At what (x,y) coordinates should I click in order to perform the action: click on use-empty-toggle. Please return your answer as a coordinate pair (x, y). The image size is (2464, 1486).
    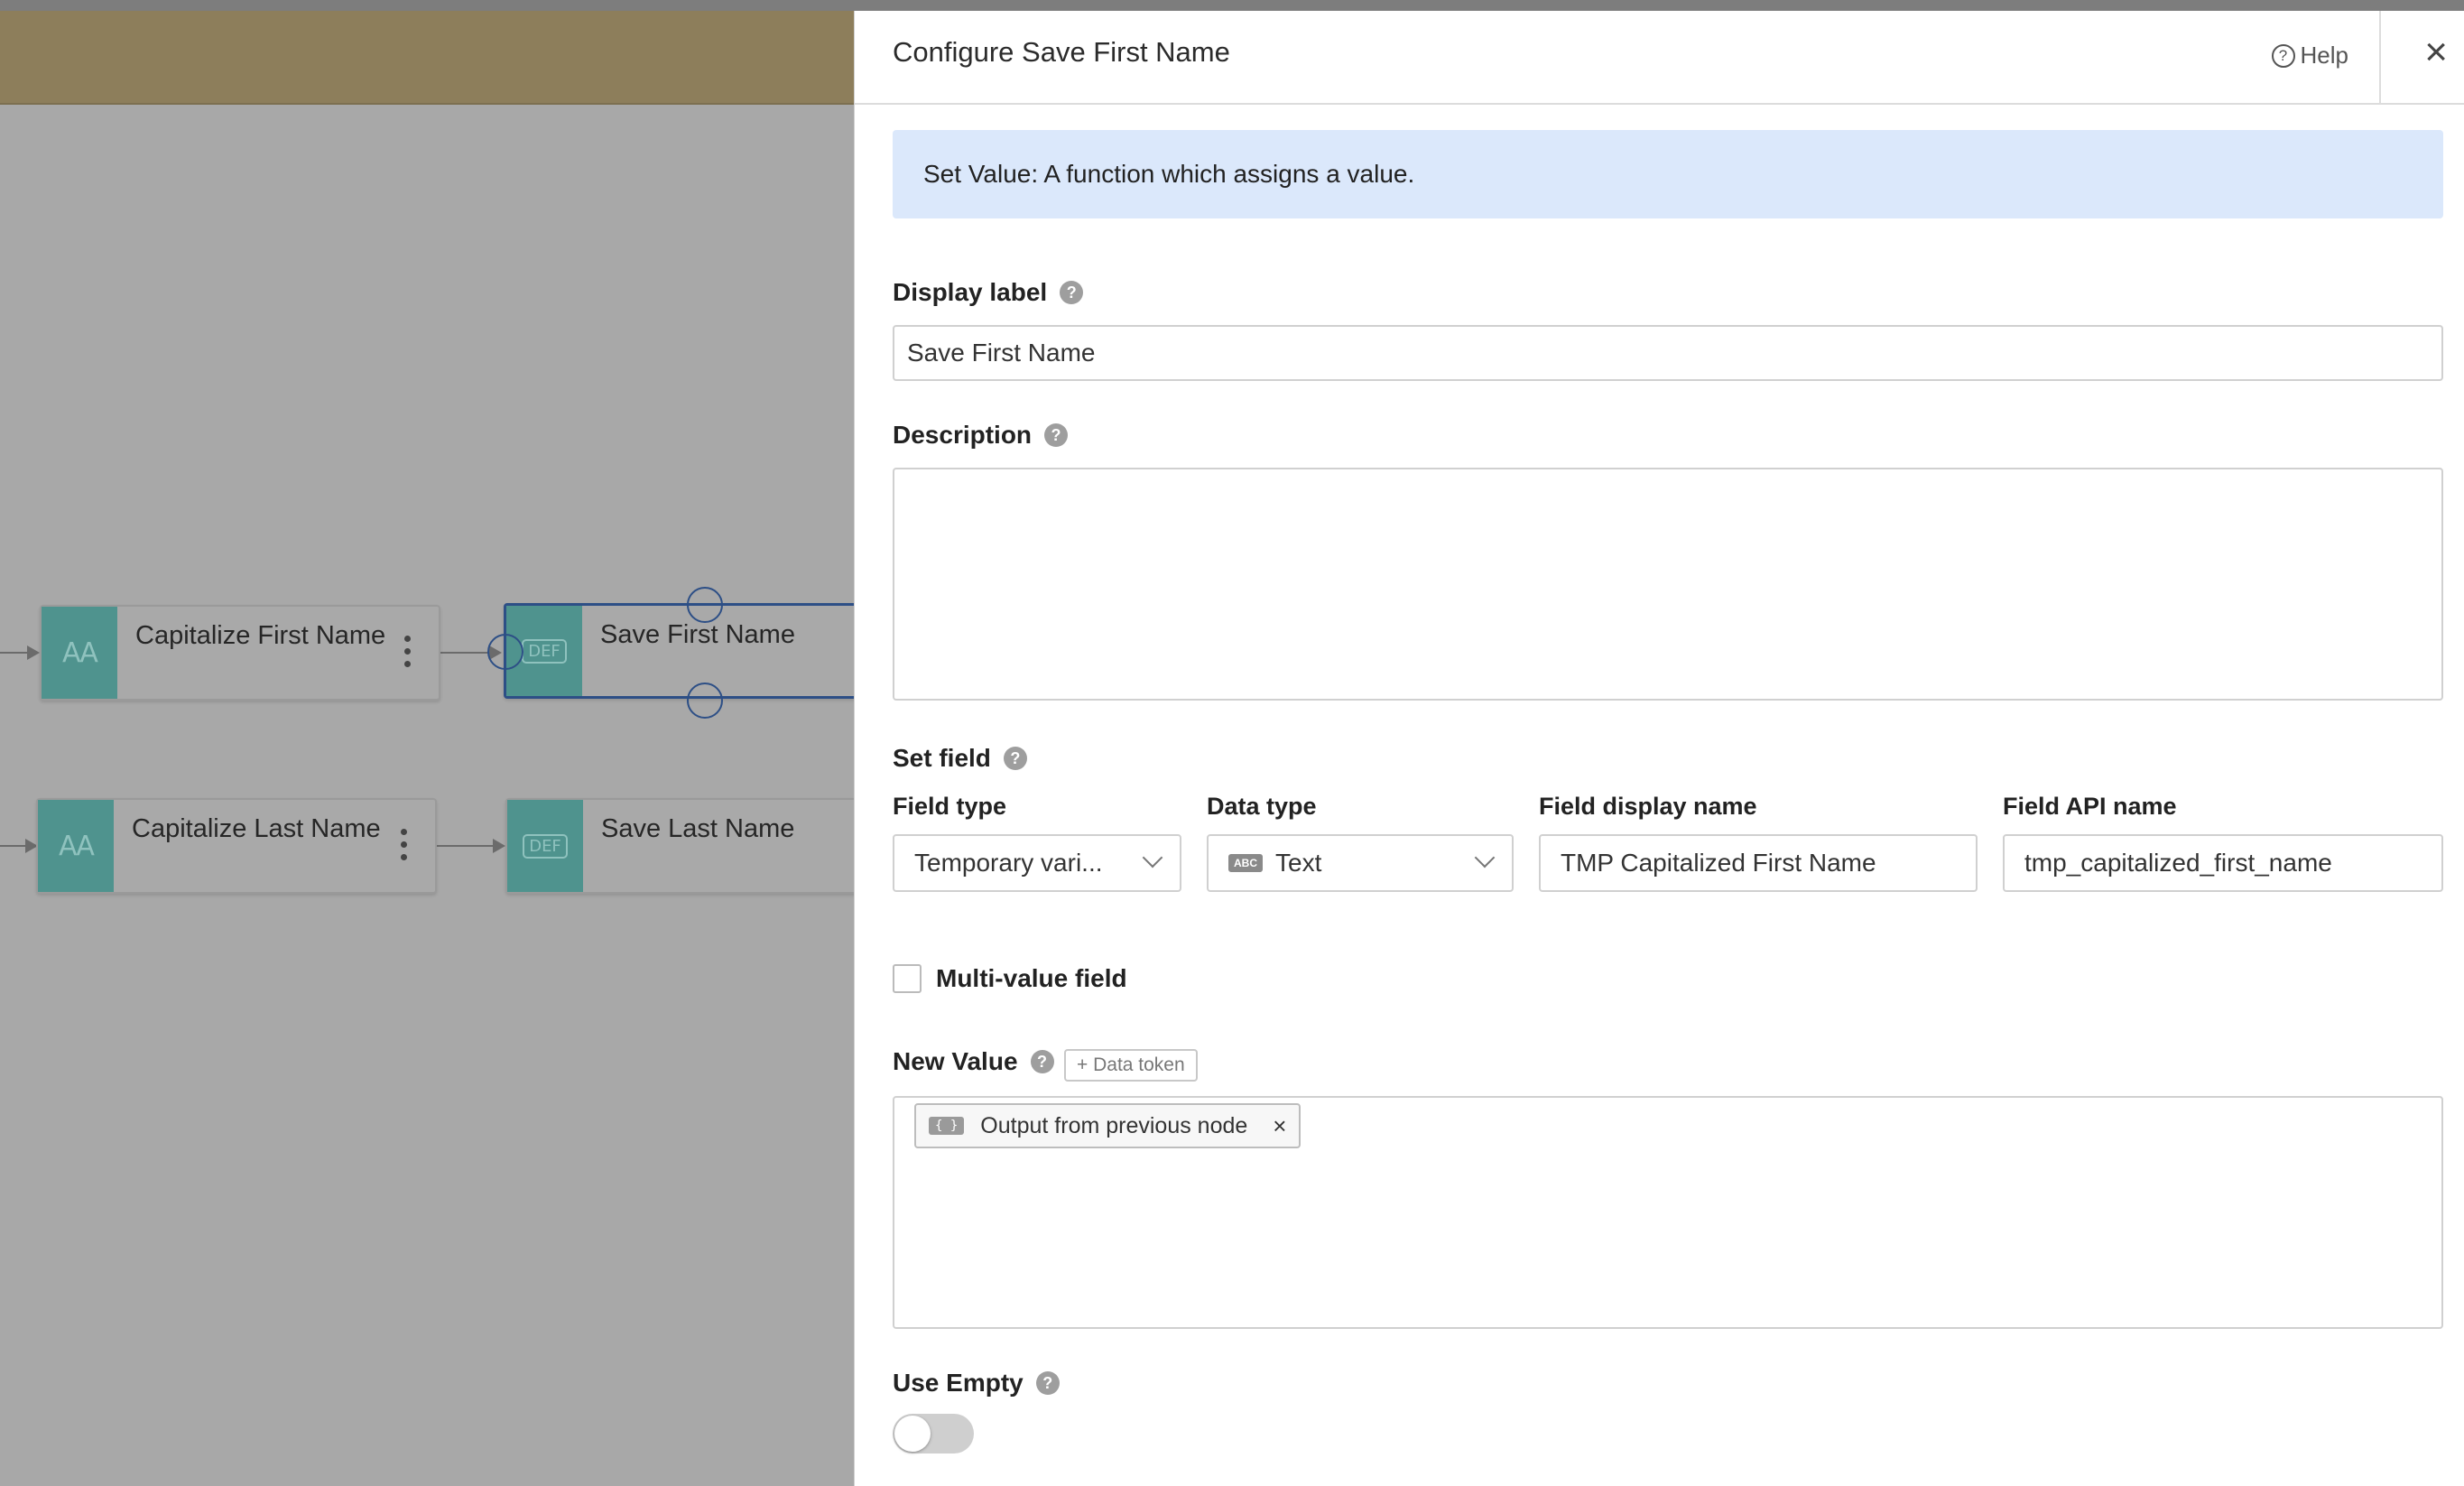
    Looking at the image, I should click on (934, 1433).